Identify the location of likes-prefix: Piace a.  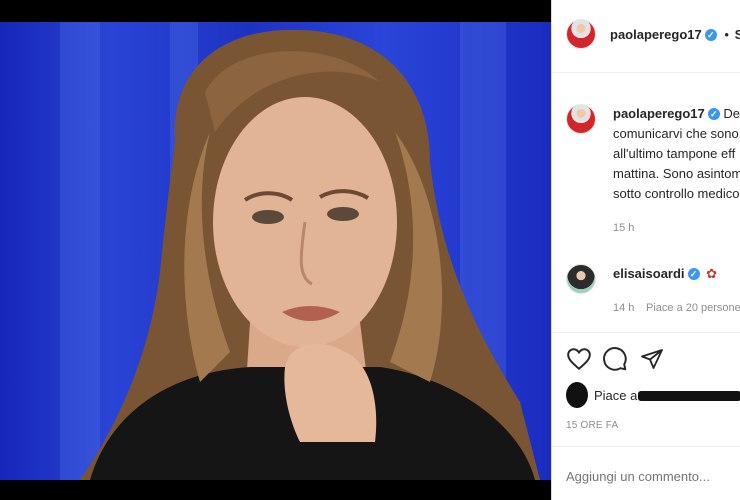
(615, 395).